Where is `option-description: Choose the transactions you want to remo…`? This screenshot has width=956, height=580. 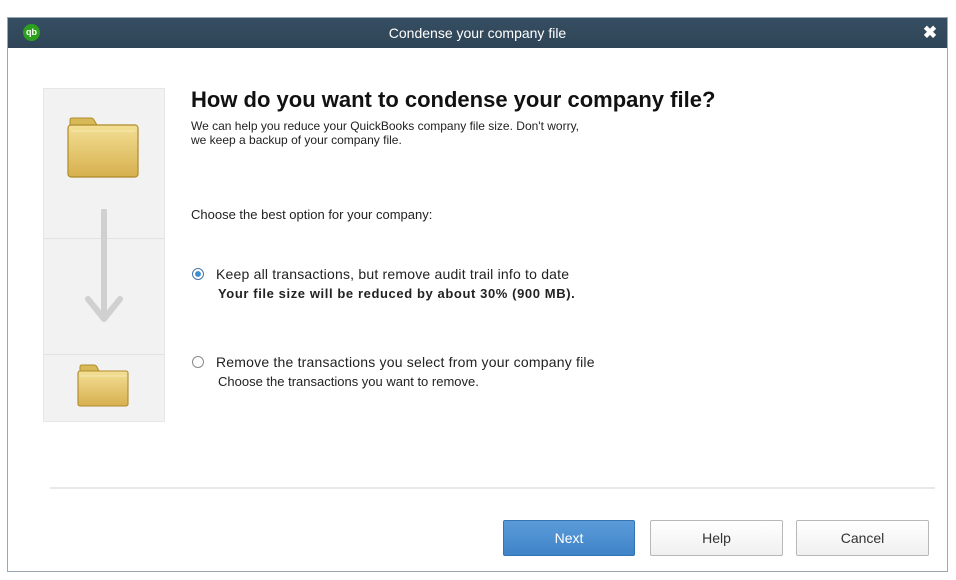
option-description: Choose the transactions you want to remo… is located at coordinates (348, 381).